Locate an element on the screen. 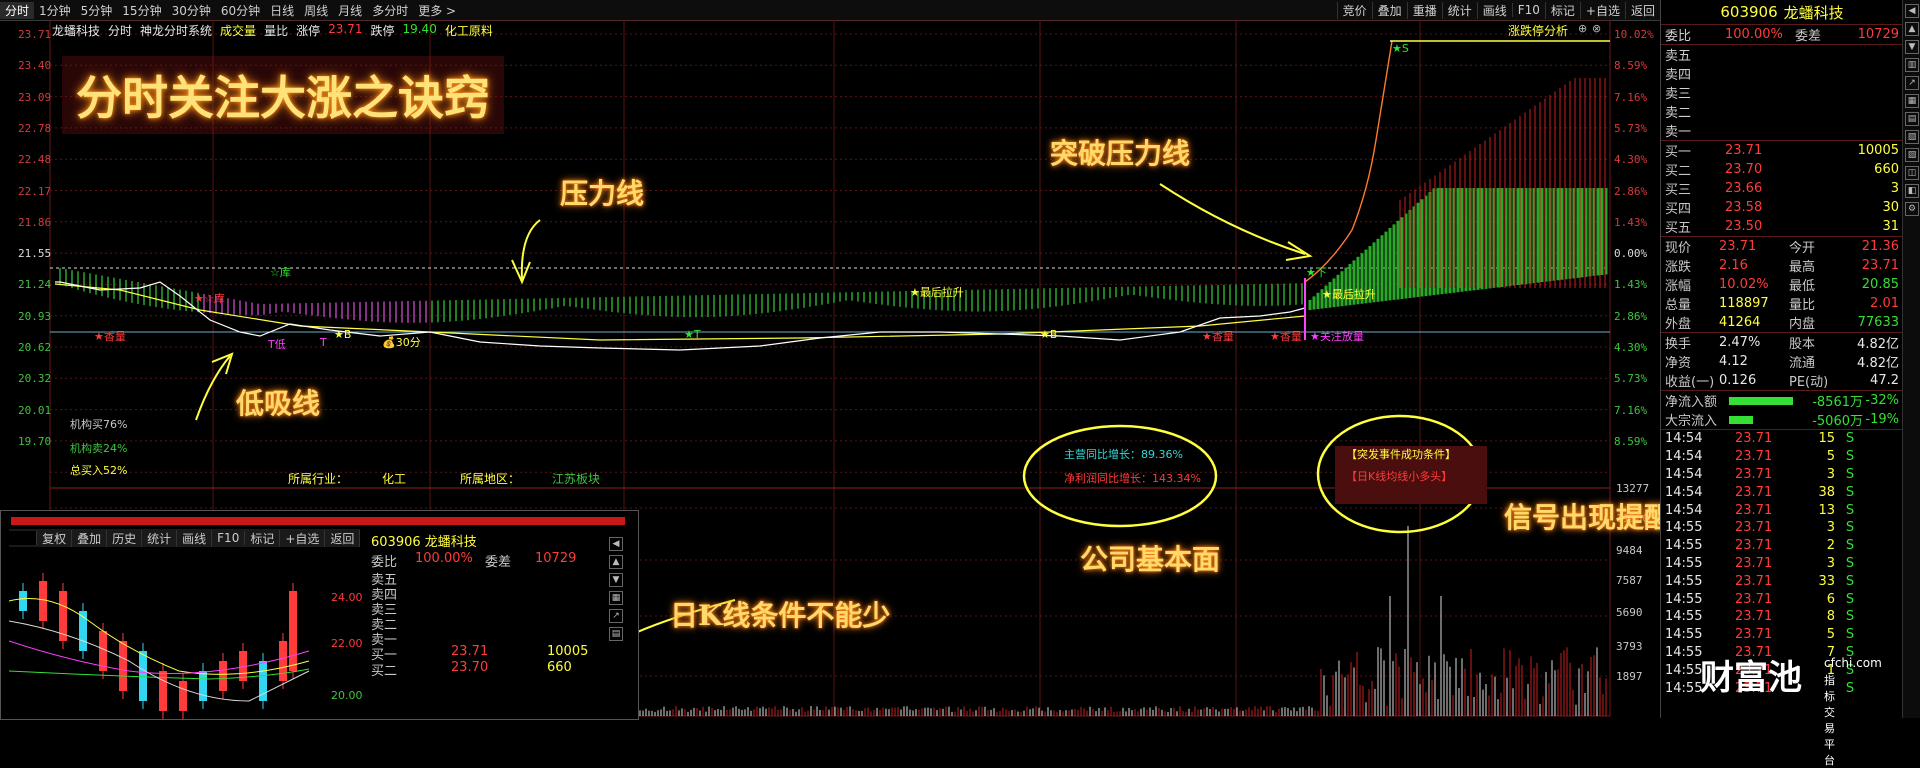 The image size is (1920, 768). tab-15min: 15分钟 is located at coordinates (141, 10).